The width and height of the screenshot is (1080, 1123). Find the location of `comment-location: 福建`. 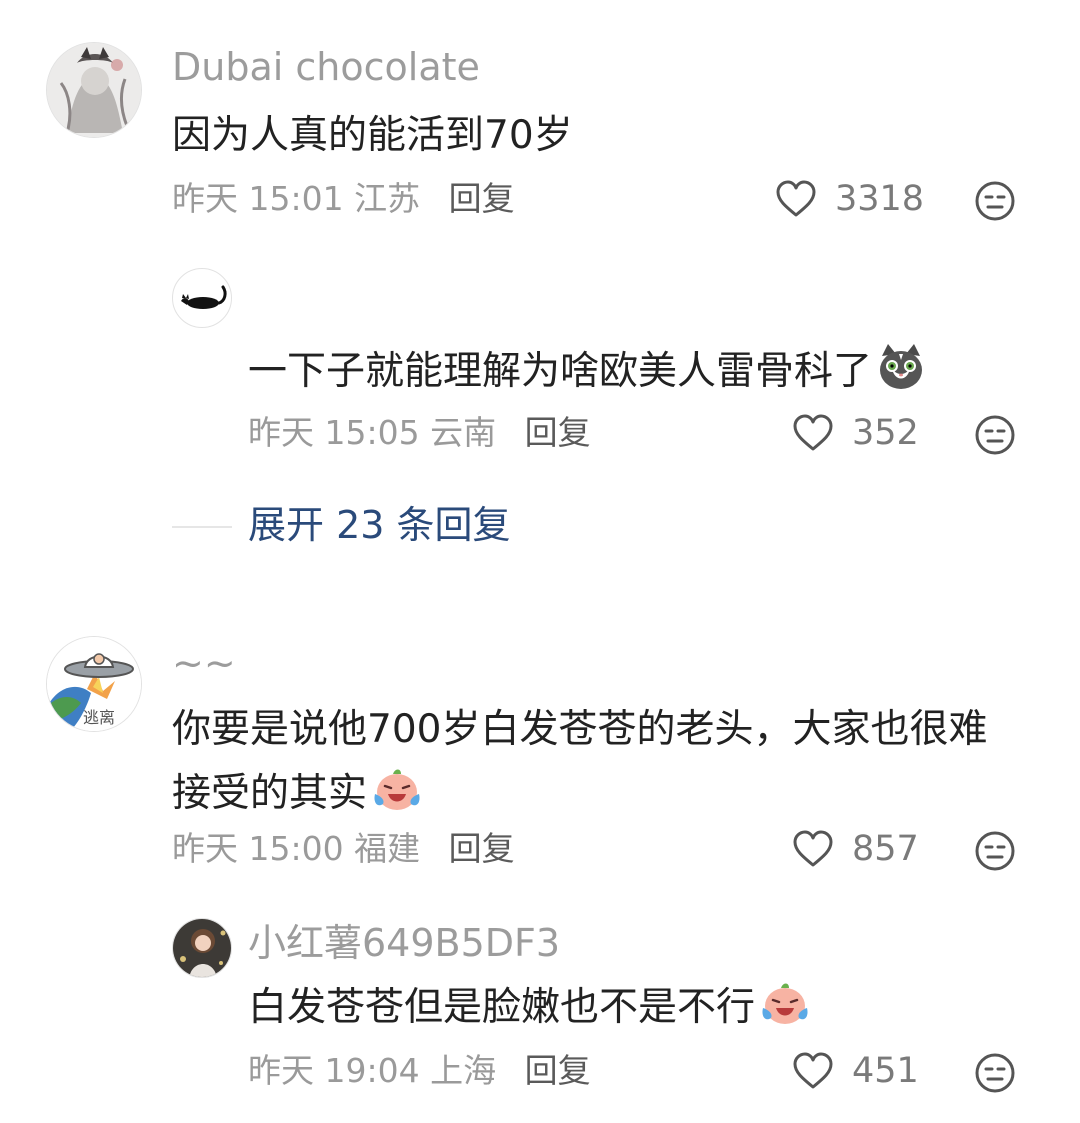

comment-location: 福建 is located at coordinates (387, 848).